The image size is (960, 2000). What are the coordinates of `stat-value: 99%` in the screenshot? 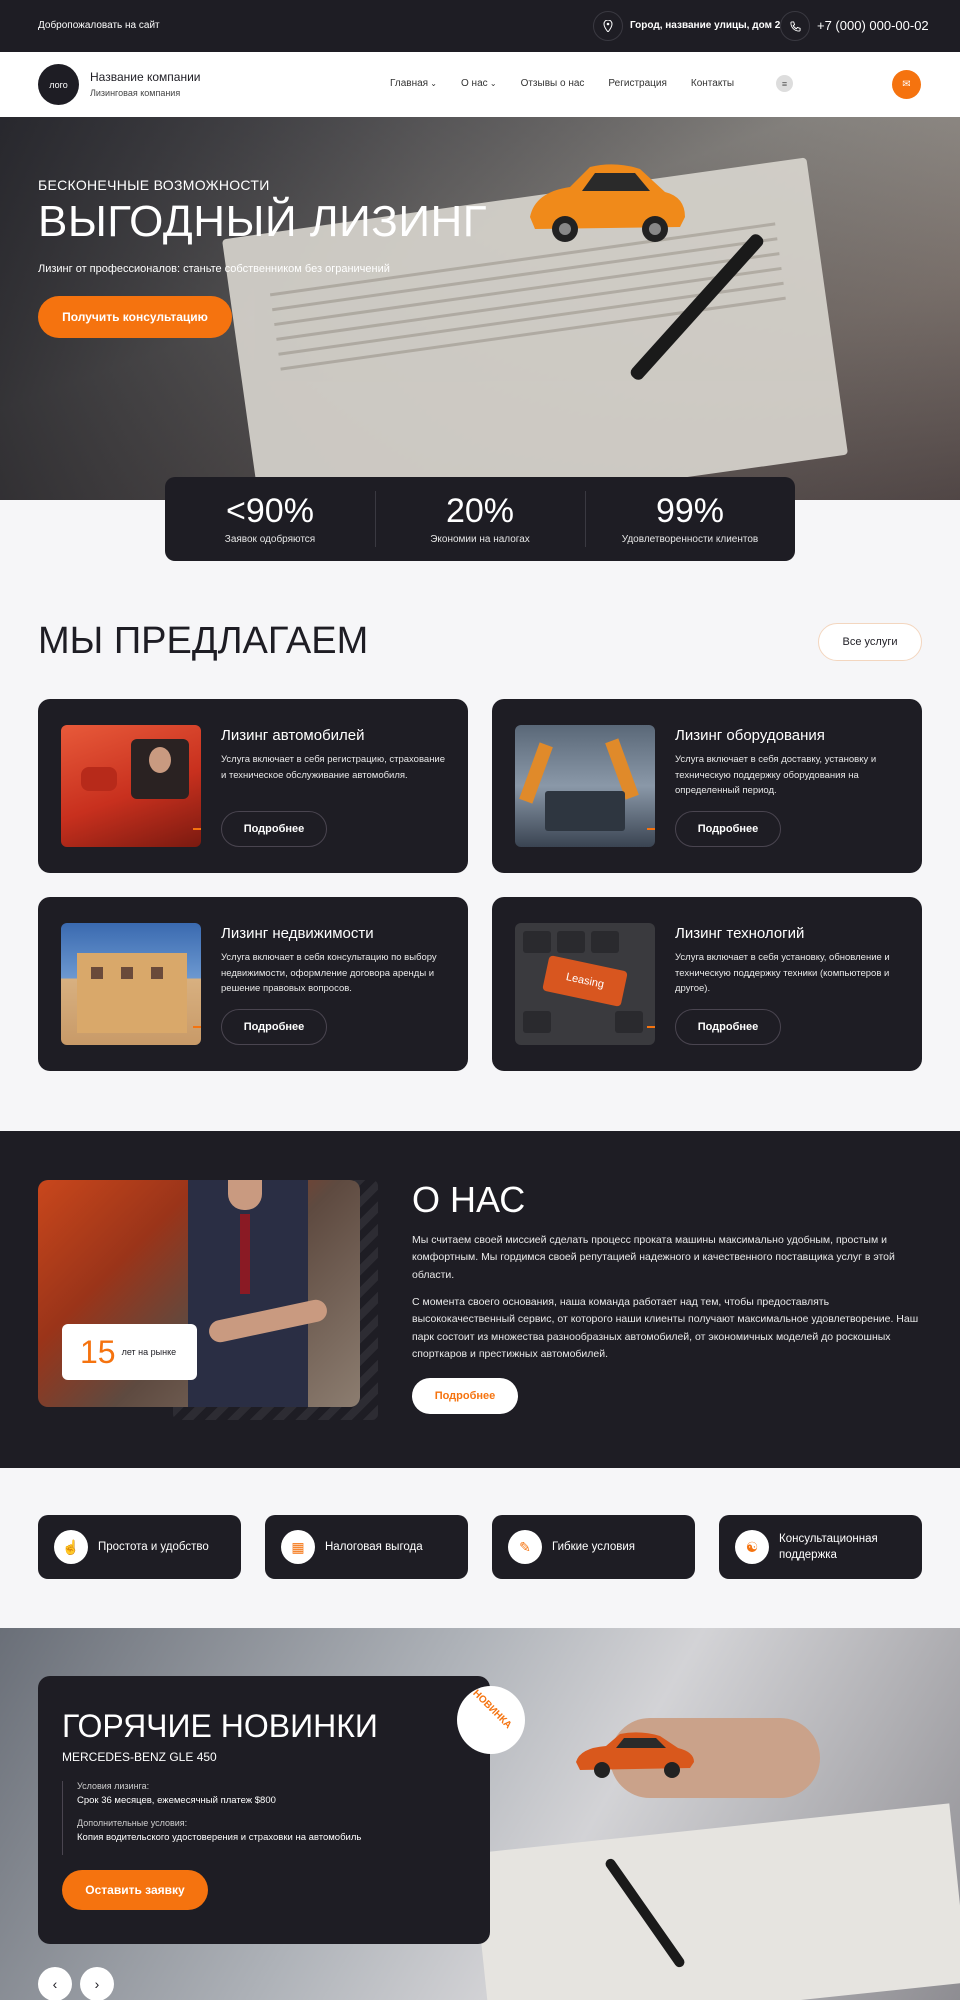 It's located at (690, 510).